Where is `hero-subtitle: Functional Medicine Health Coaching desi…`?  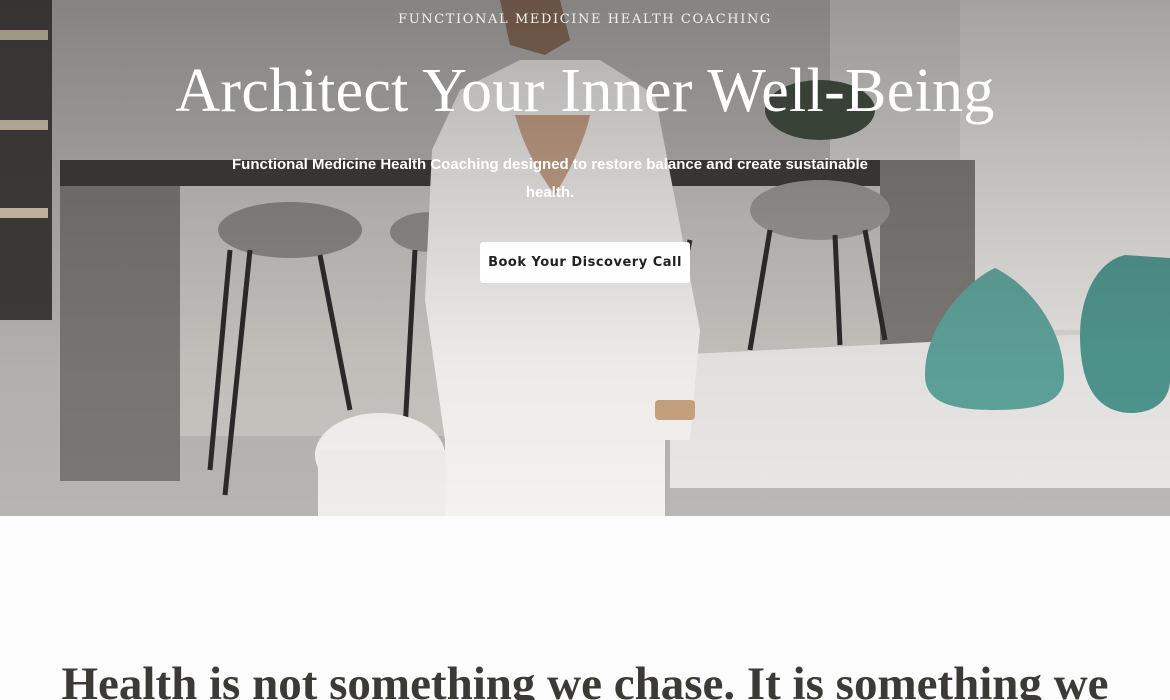
hero-subtitle: Functional Medicine Health Coaching desi… is located at coordinates (550, 178).